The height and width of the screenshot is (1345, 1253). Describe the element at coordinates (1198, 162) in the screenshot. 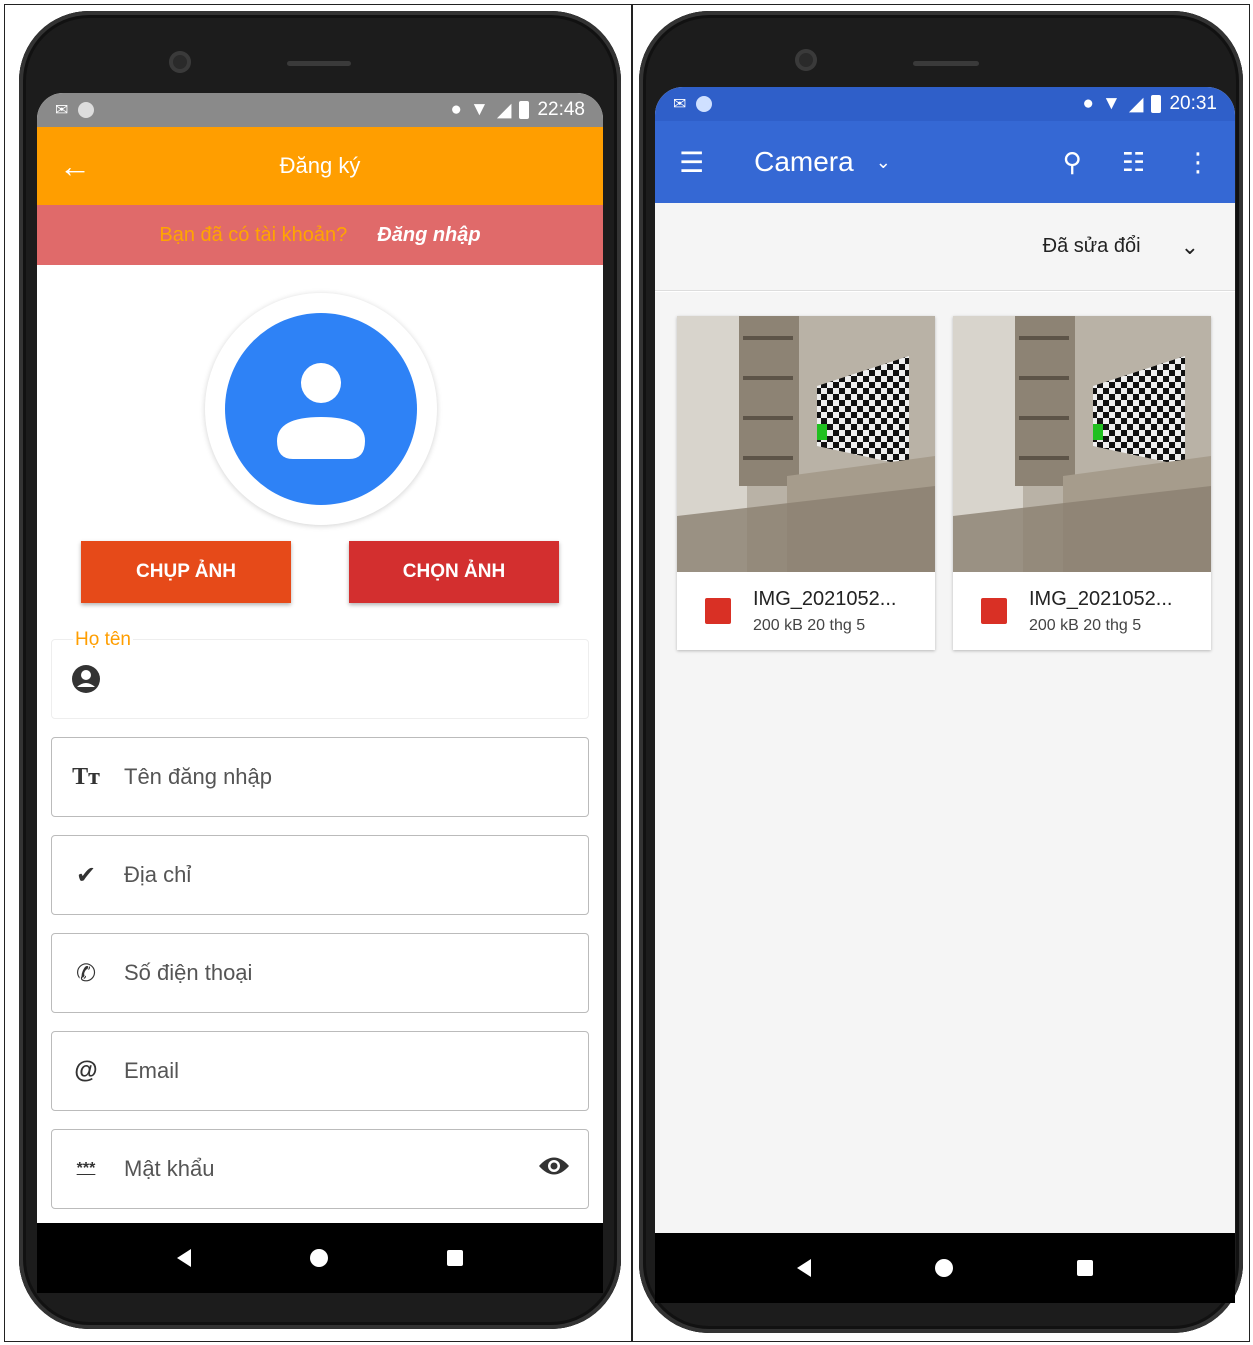

I see `more-vert-icon: ⋮` at that location.